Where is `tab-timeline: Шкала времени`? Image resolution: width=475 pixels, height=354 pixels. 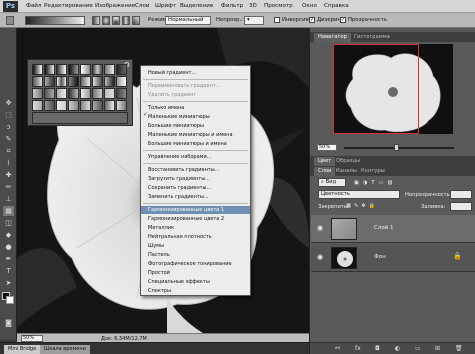
tab-timeline: Шкала времени is located at coordinates (65, 349).